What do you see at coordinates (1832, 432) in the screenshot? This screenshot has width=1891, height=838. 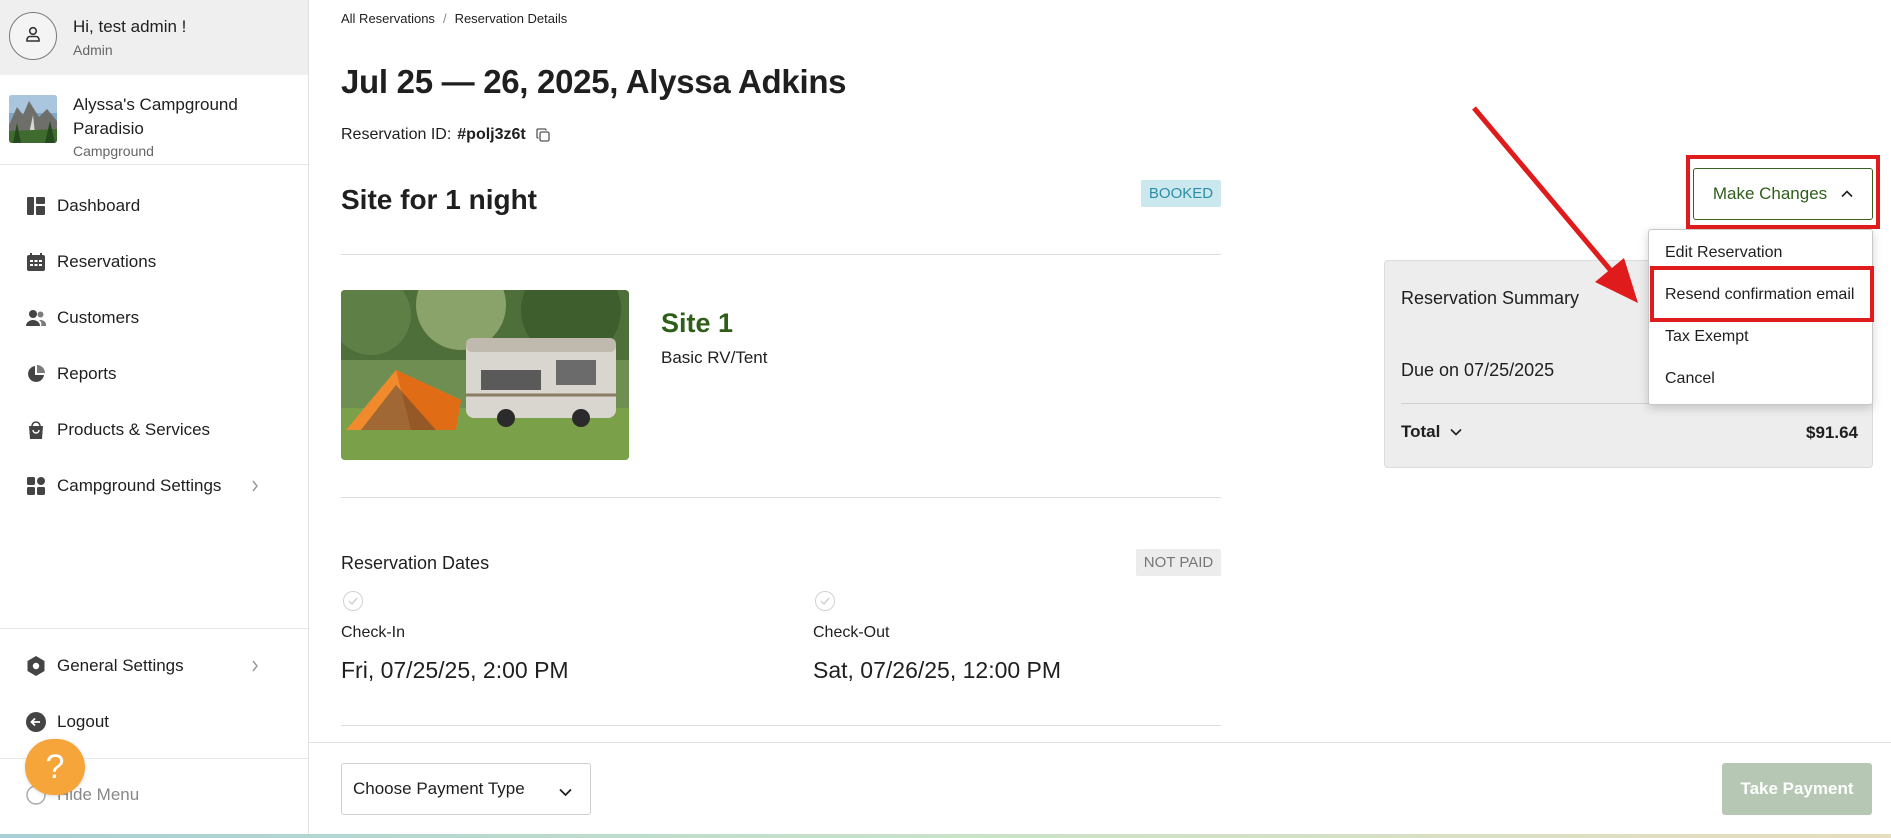 I see `total-value: $91.64` at bounding box center [1832, 432].